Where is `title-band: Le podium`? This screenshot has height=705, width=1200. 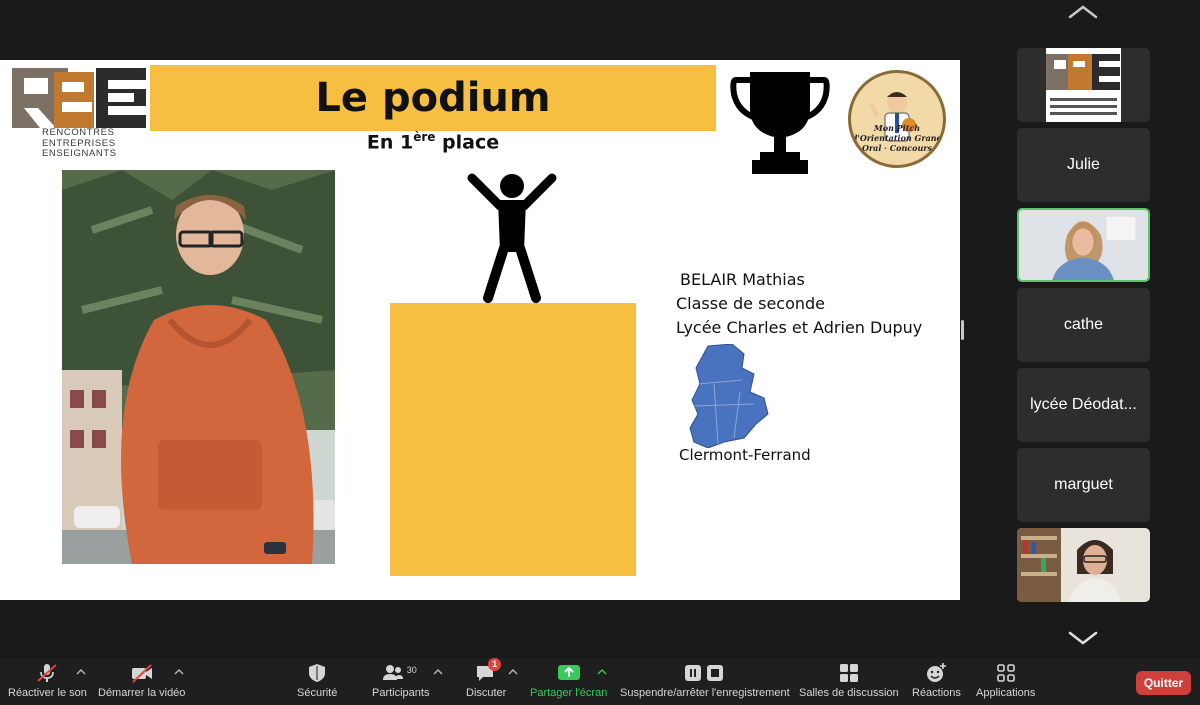 title-band: Le podium is located at coordinates (433, 98).